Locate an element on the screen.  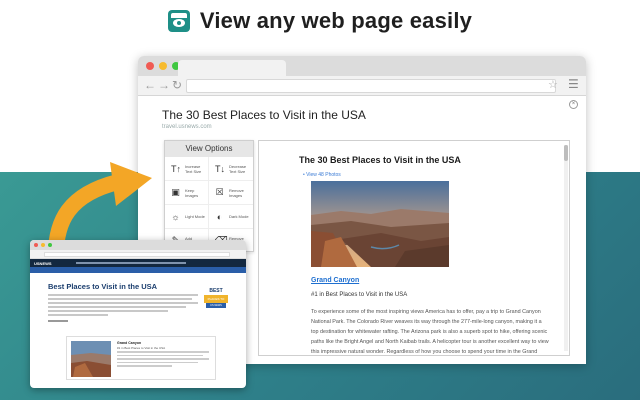
headline-text: View any web page easily is located at coordinates (336, 20).